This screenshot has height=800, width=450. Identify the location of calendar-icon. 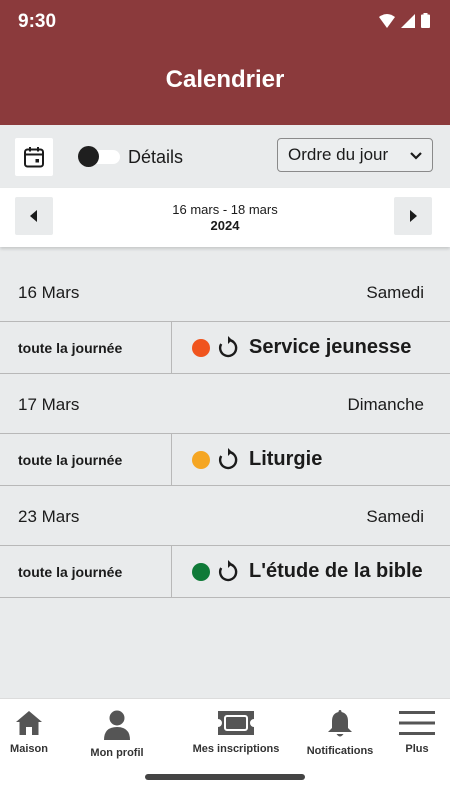
(34, 157).